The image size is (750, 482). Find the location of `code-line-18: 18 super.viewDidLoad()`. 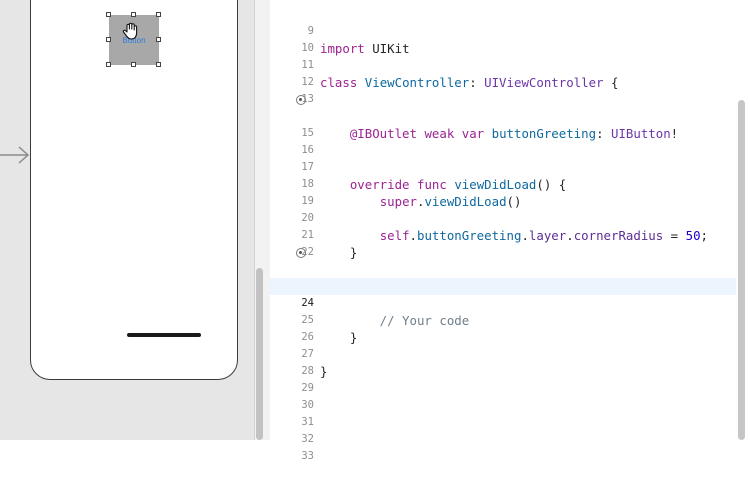

code-line-18: 18 super.viewDidLoad() is located at coordinates (503, 184).